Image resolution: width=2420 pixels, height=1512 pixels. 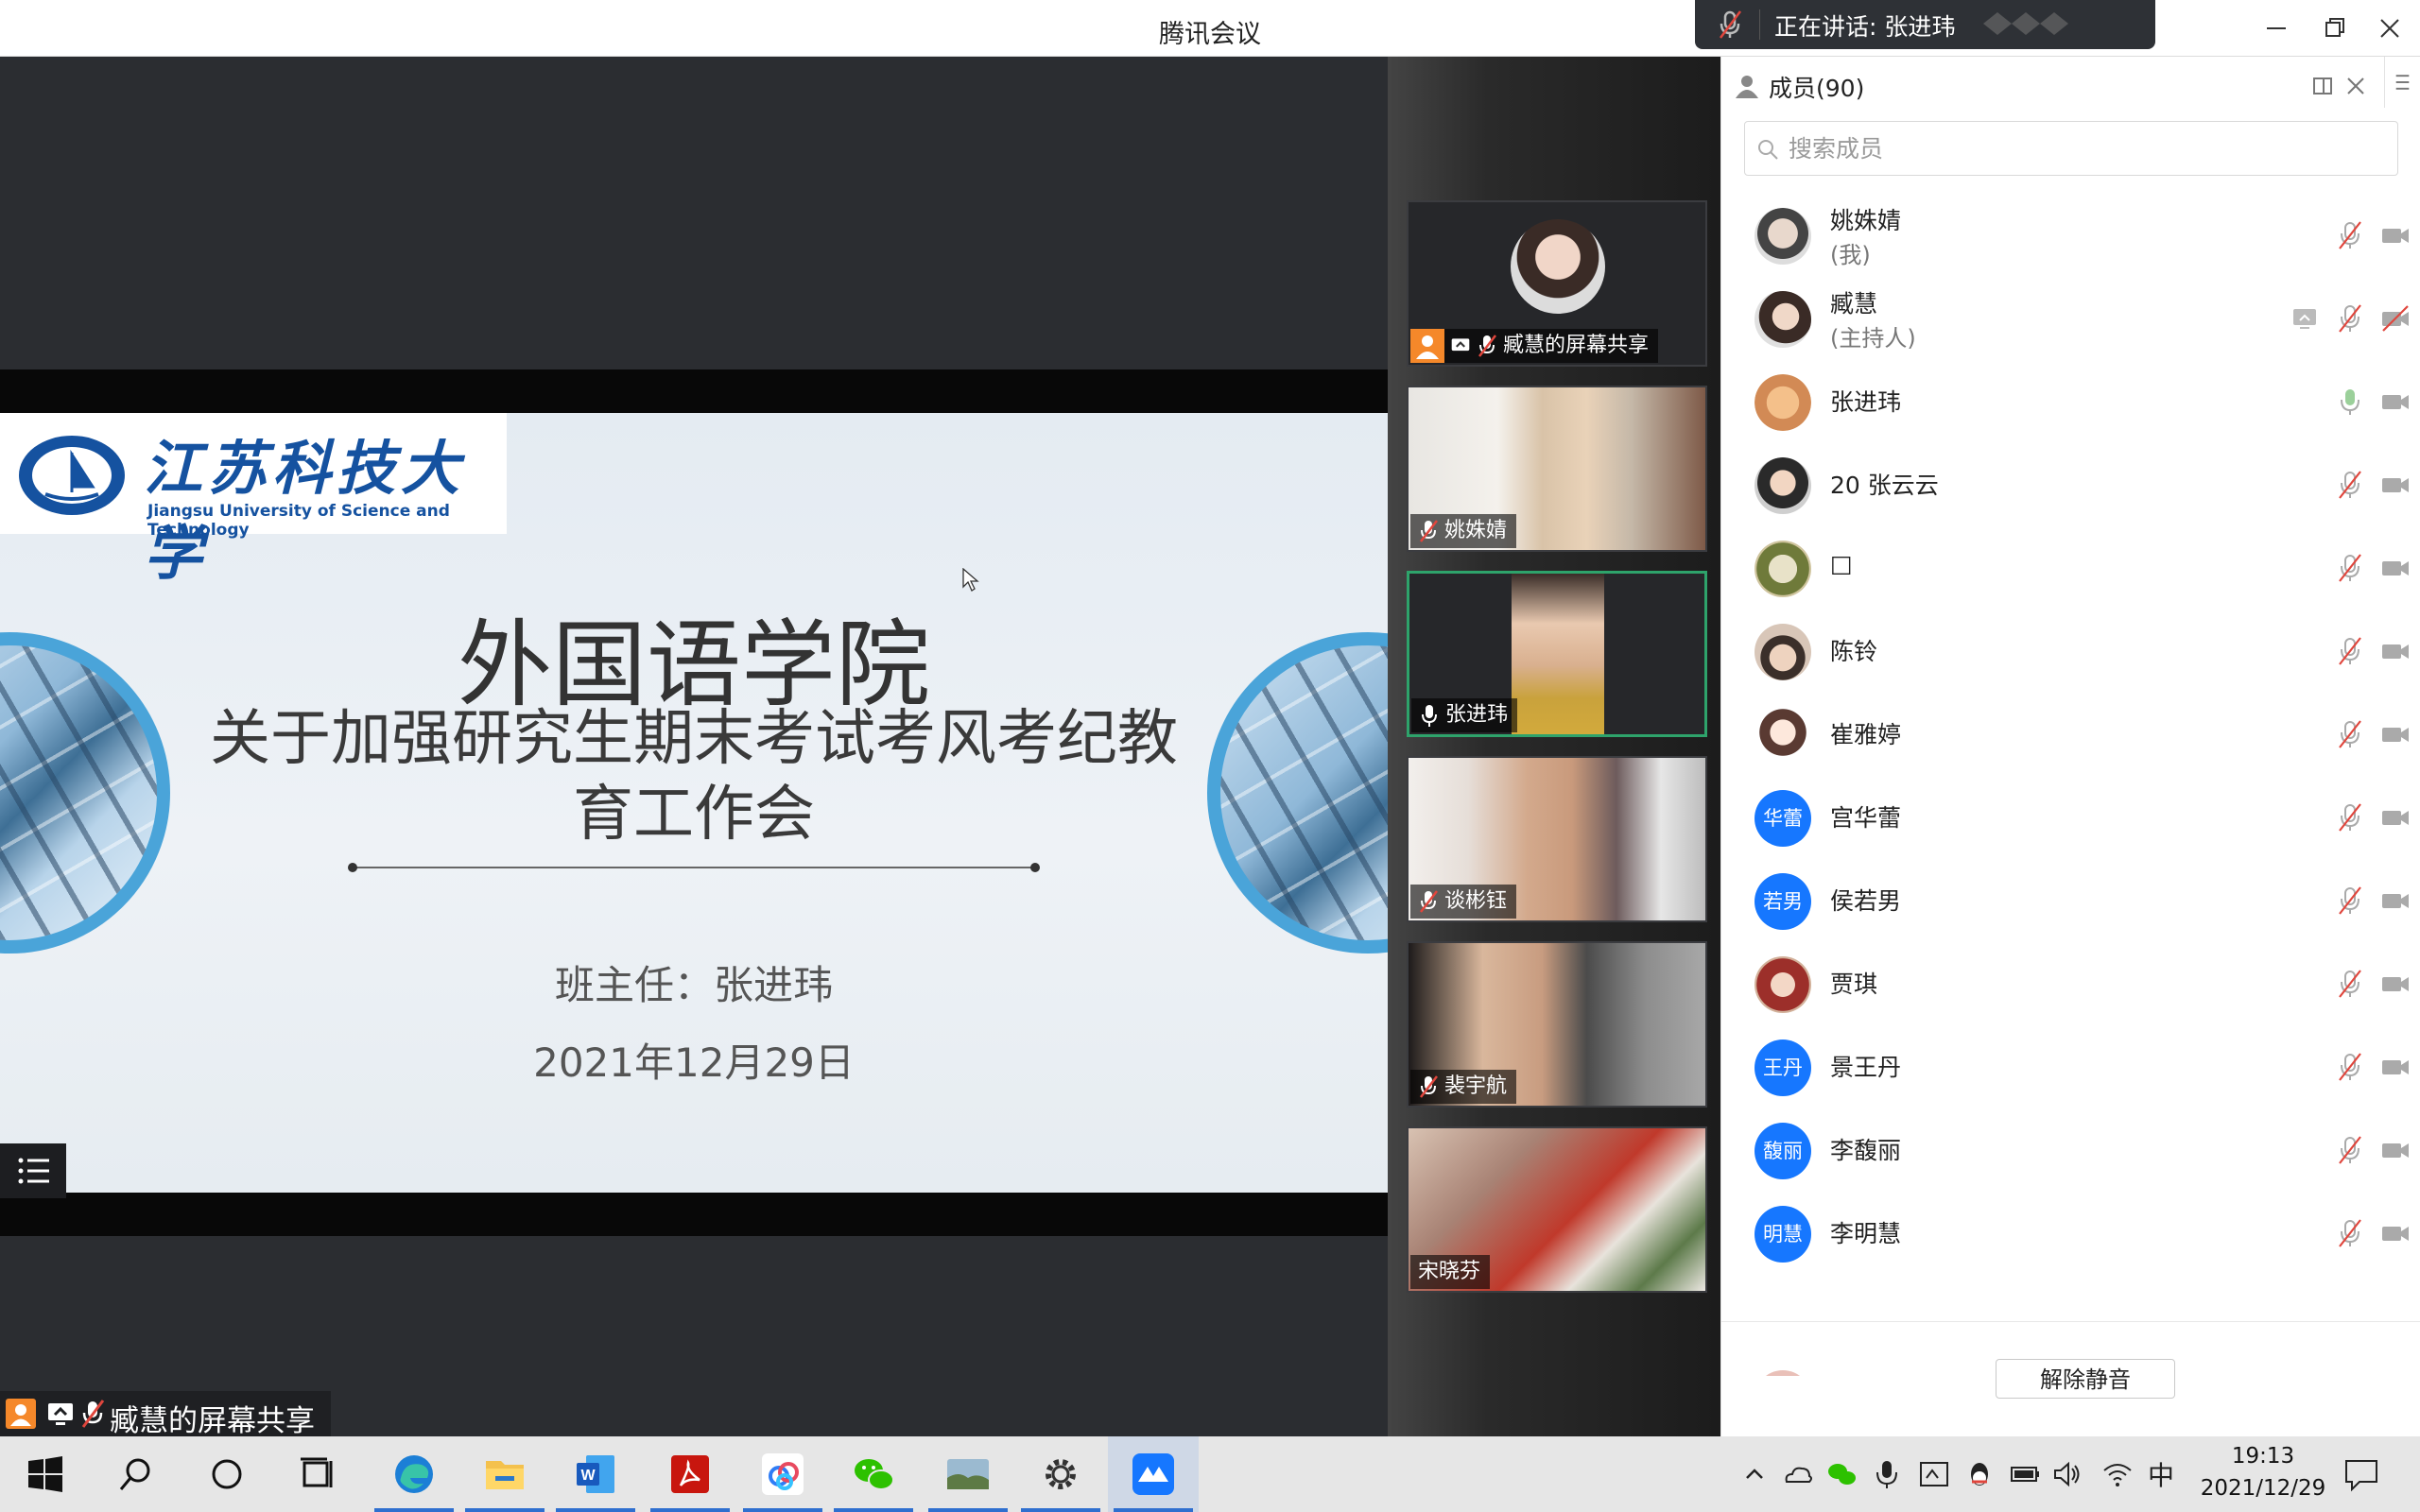 What do you see at coordinates (2161, 1474) in the screenshot?
I see `input-method-indicator: 中` at bounding box center [2161, 1474].